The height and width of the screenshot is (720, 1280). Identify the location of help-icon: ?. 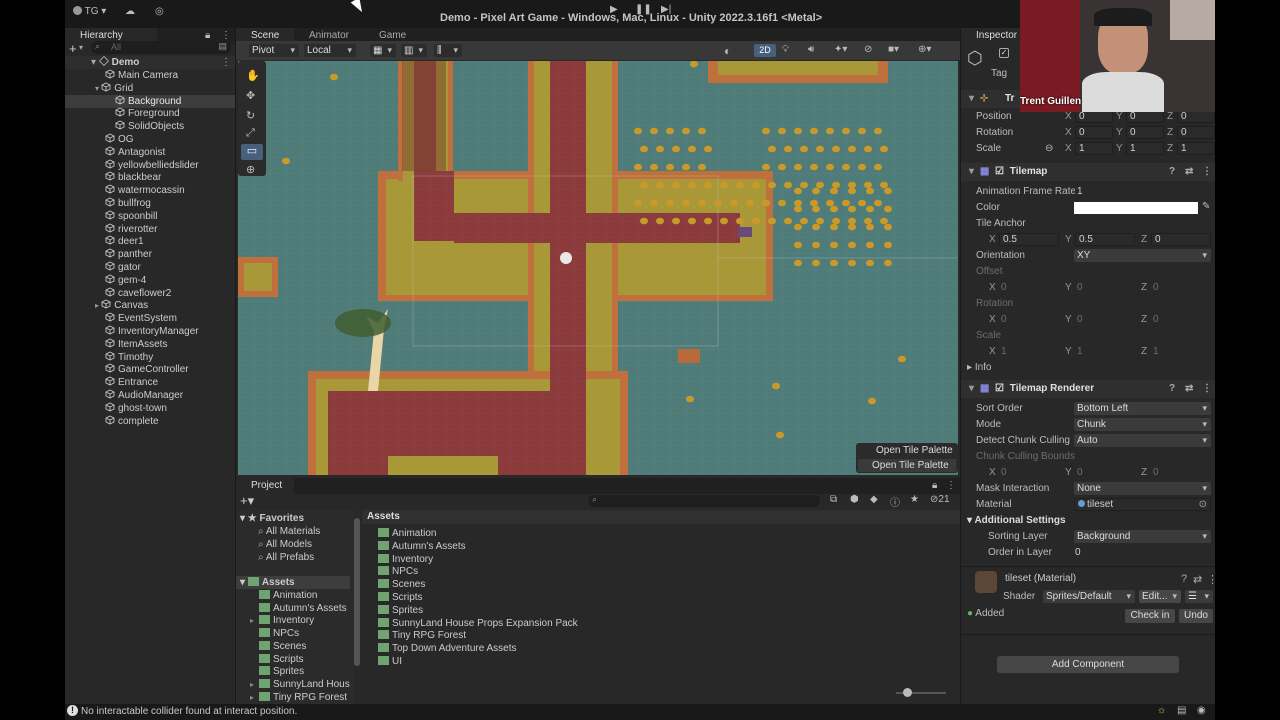
(1172, 172).